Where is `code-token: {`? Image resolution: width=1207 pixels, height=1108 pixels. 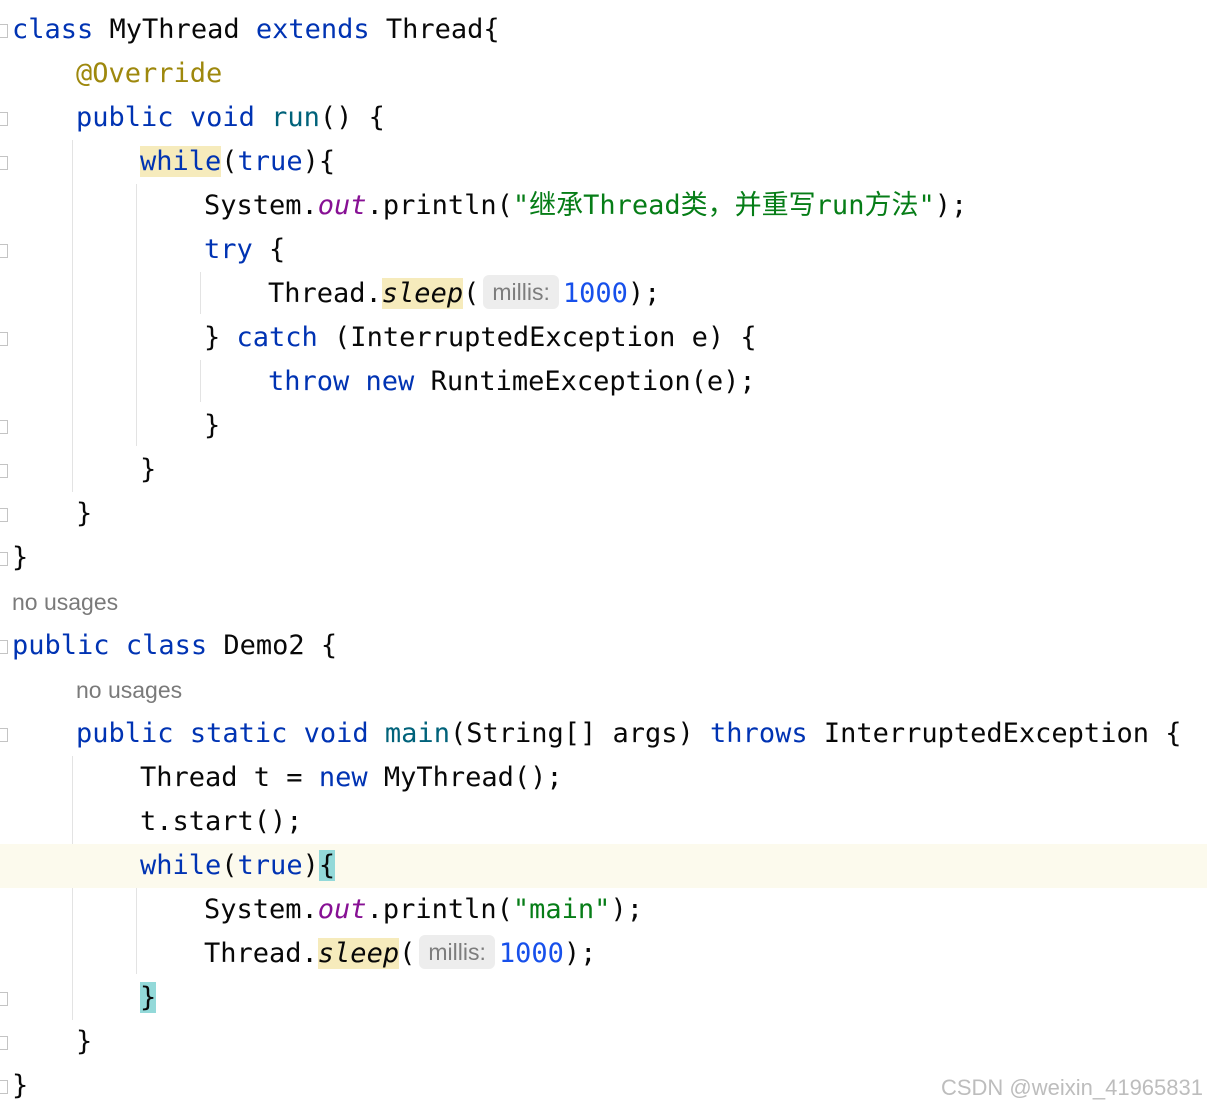
code-token: { is located at coordinates (269, 249).